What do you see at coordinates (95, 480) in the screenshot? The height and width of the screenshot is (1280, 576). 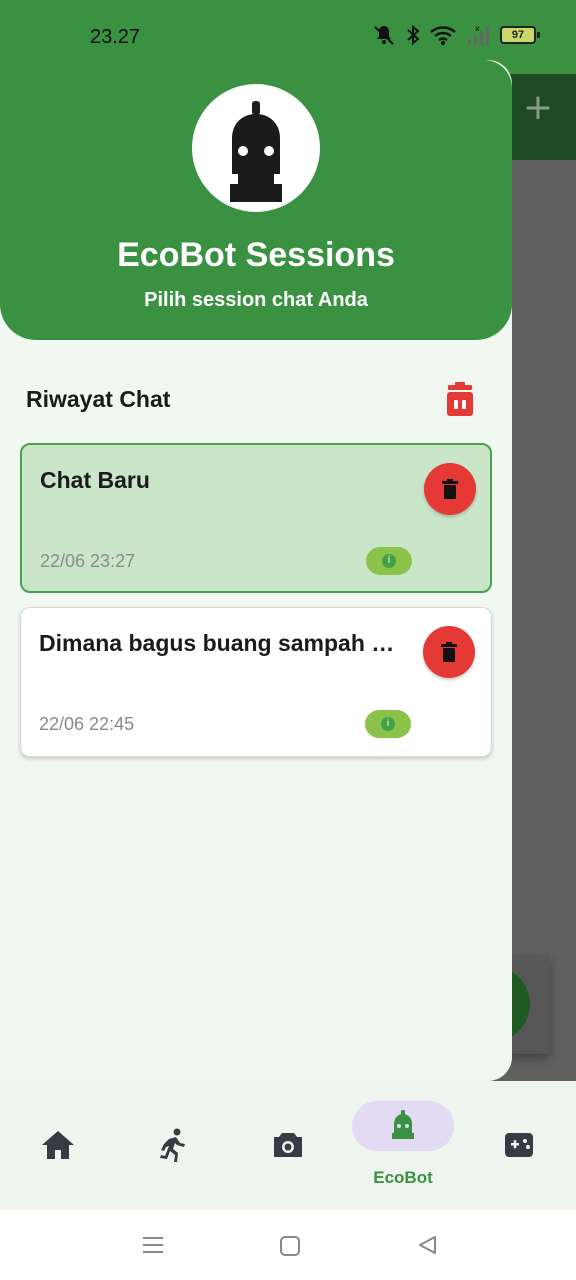 I see `session-title: Chat Baru` at bounding box center [95, 480].